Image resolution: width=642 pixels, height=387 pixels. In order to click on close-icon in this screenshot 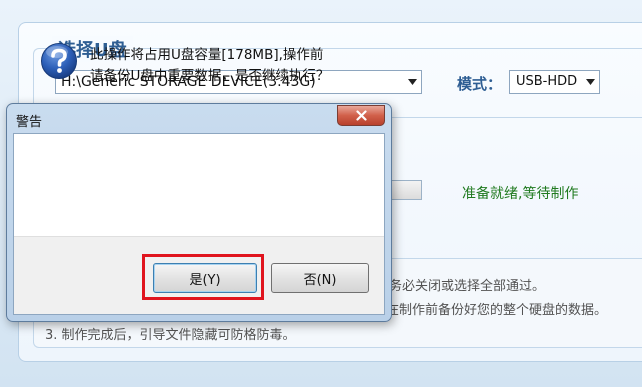, I will do `click(361, 115)`.